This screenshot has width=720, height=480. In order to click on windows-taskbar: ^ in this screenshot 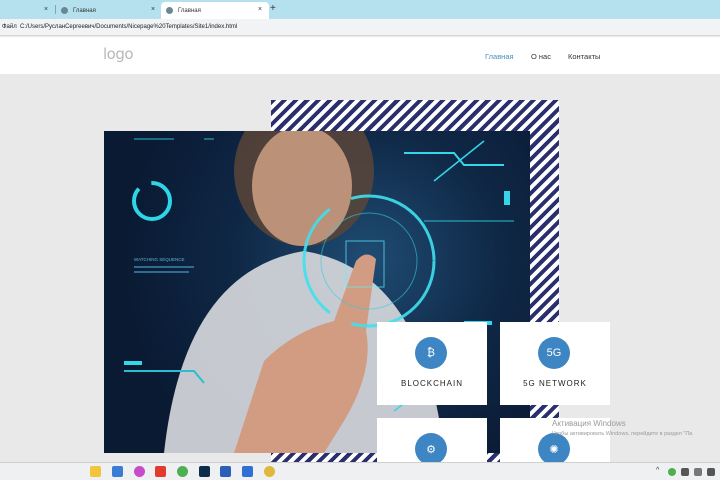, I will do `click(360, 471)`.